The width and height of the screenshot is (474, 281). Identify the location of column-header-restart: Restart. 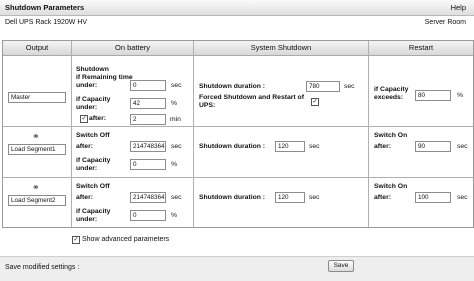
(421, 48).